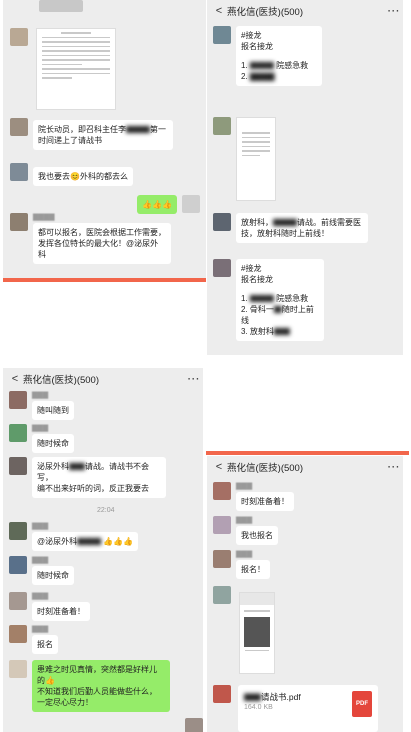 The image size is (411, 732). What do you see at coordinates (362, 704) in the screenshot?
I see `pdf-icon: PDF` at bounding box center [362, 704].